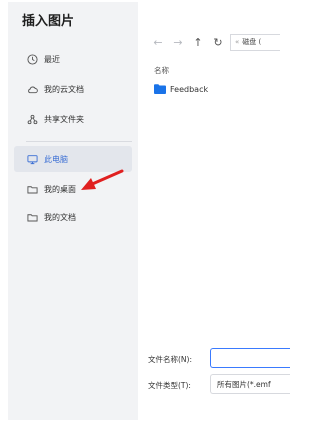 The image size is (320, 424). I want to click on list-item: Feedback, so click(181, 89).